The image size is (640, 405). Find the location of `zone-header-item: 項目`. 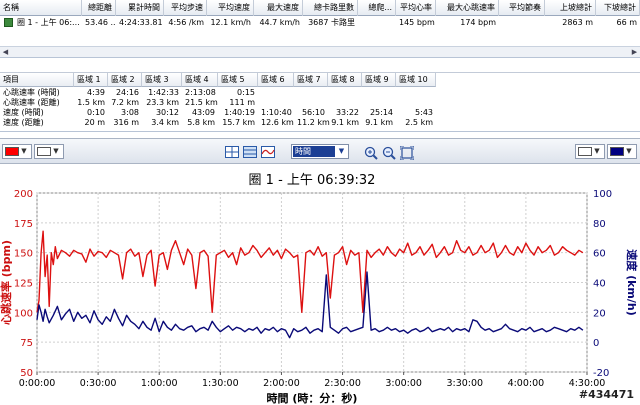

zone-header-item: 項目 is located at coordinates (37, 80).